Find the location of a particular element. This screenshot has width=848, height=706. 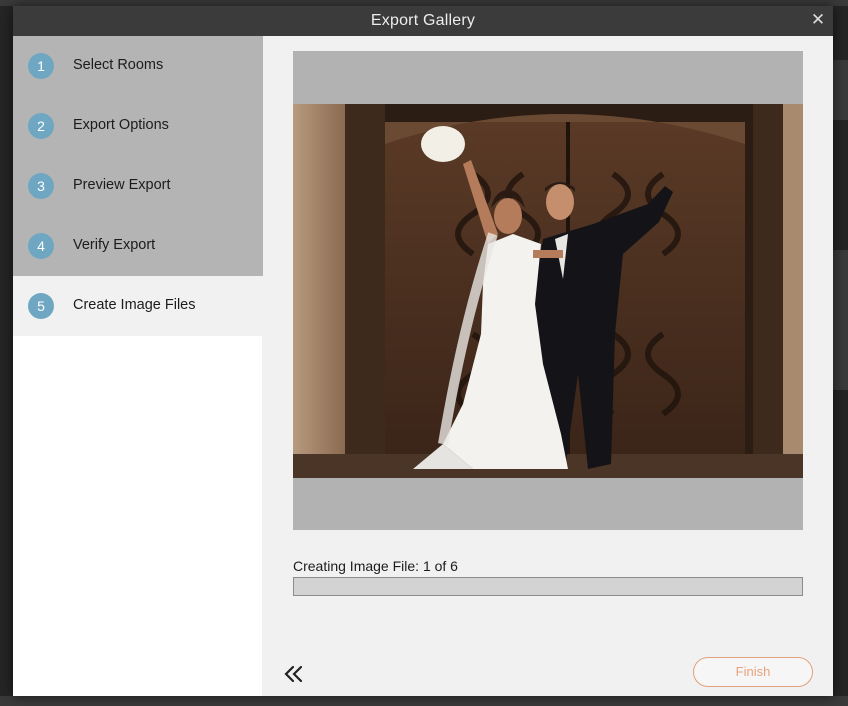

dialog-title: Export Gallery is located at coordinates (423, 20).